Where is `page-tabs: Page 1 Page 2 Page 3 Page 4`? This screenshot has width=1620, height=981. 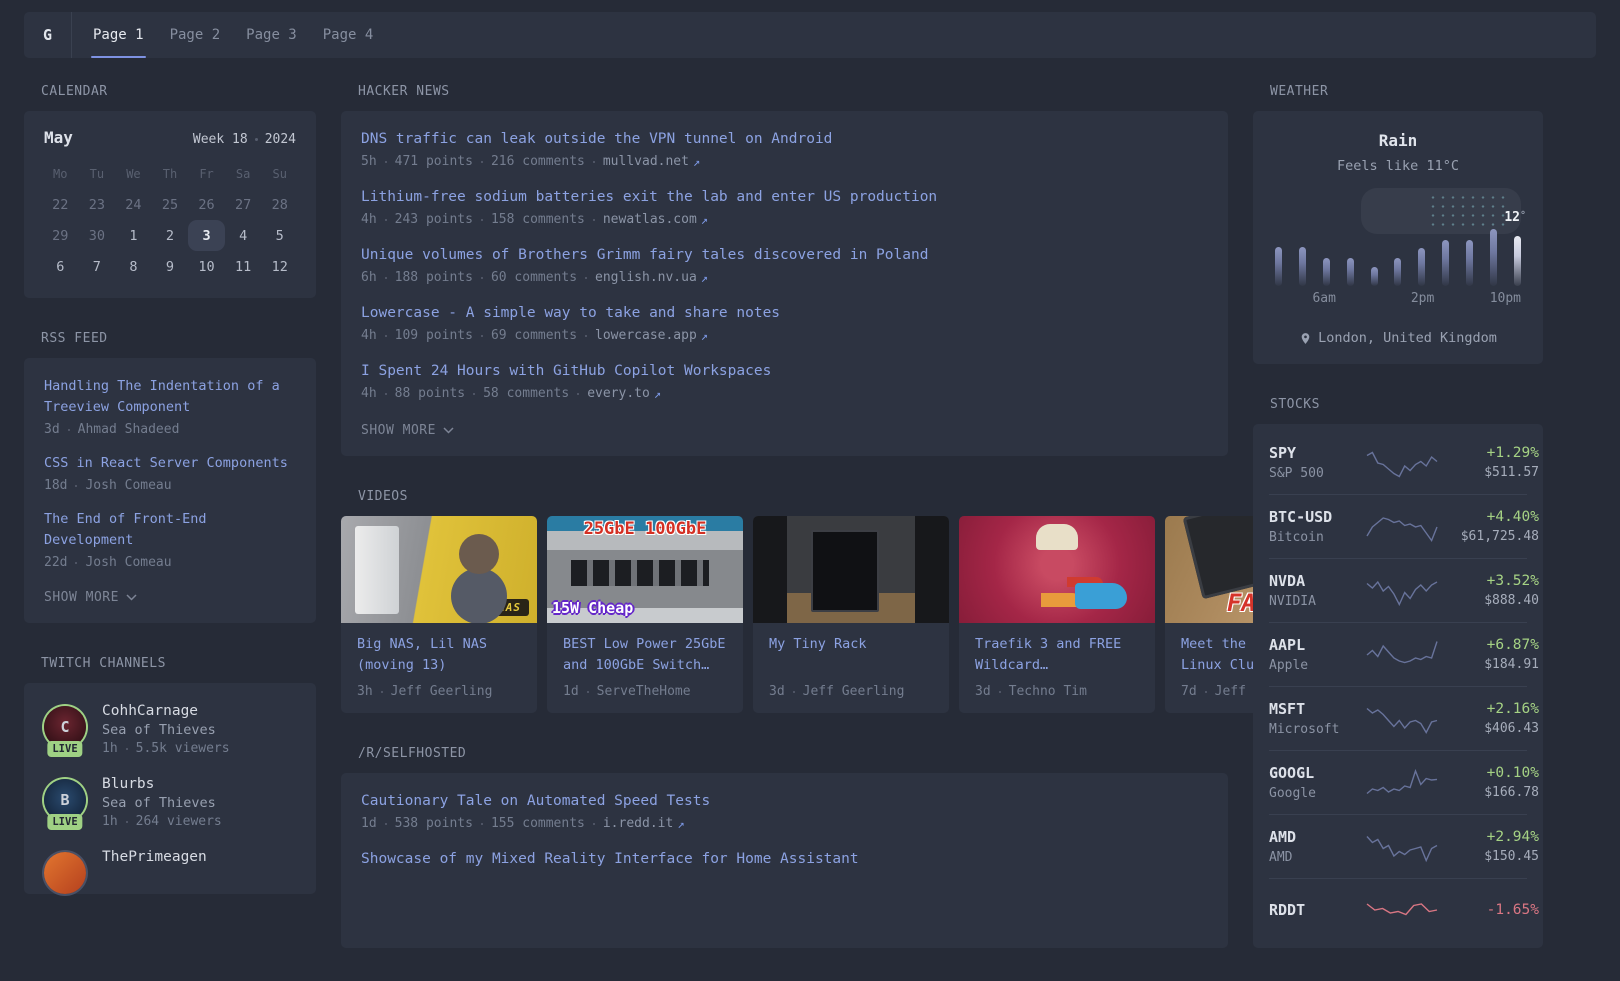 page-tabs: Page 1 Page 2 Page 3 Page 4 is located at coordinates (229, 35).